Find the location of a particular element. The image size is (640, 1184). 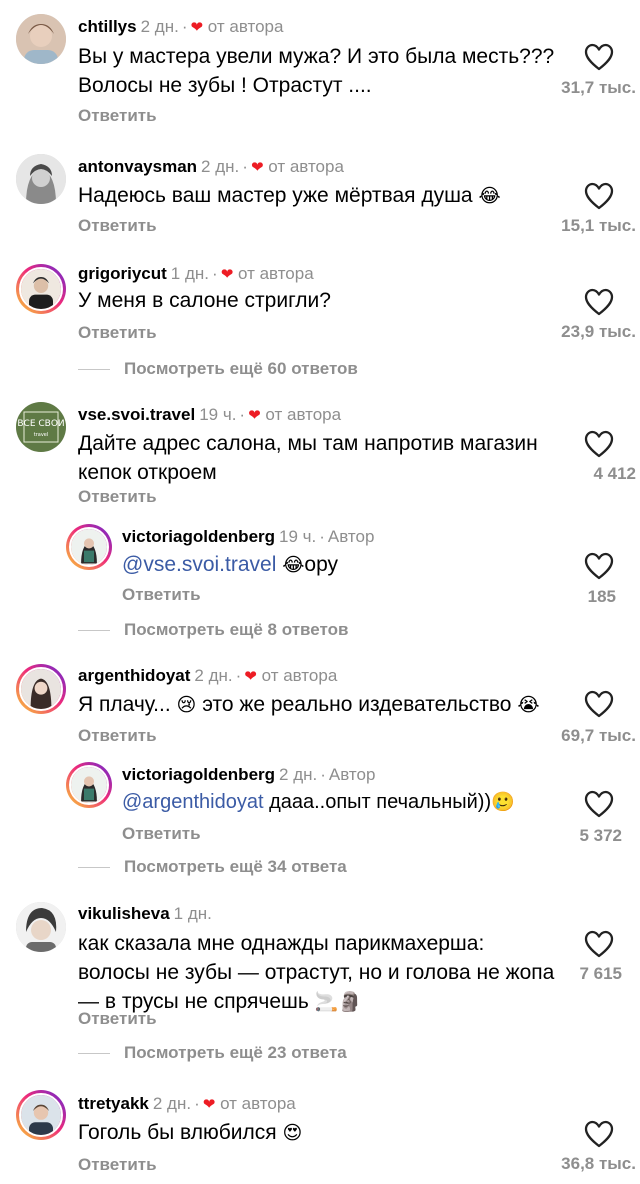

username: grigoriycut is located at coordinates (122, 273).